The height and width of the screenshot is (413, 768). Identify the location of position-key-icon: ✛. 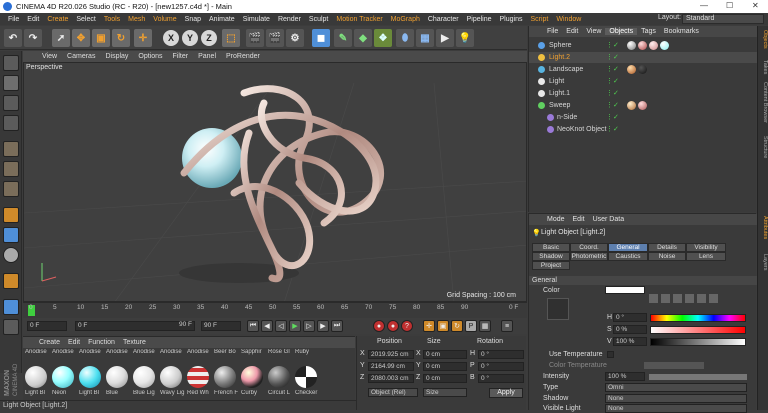
(429, 326).